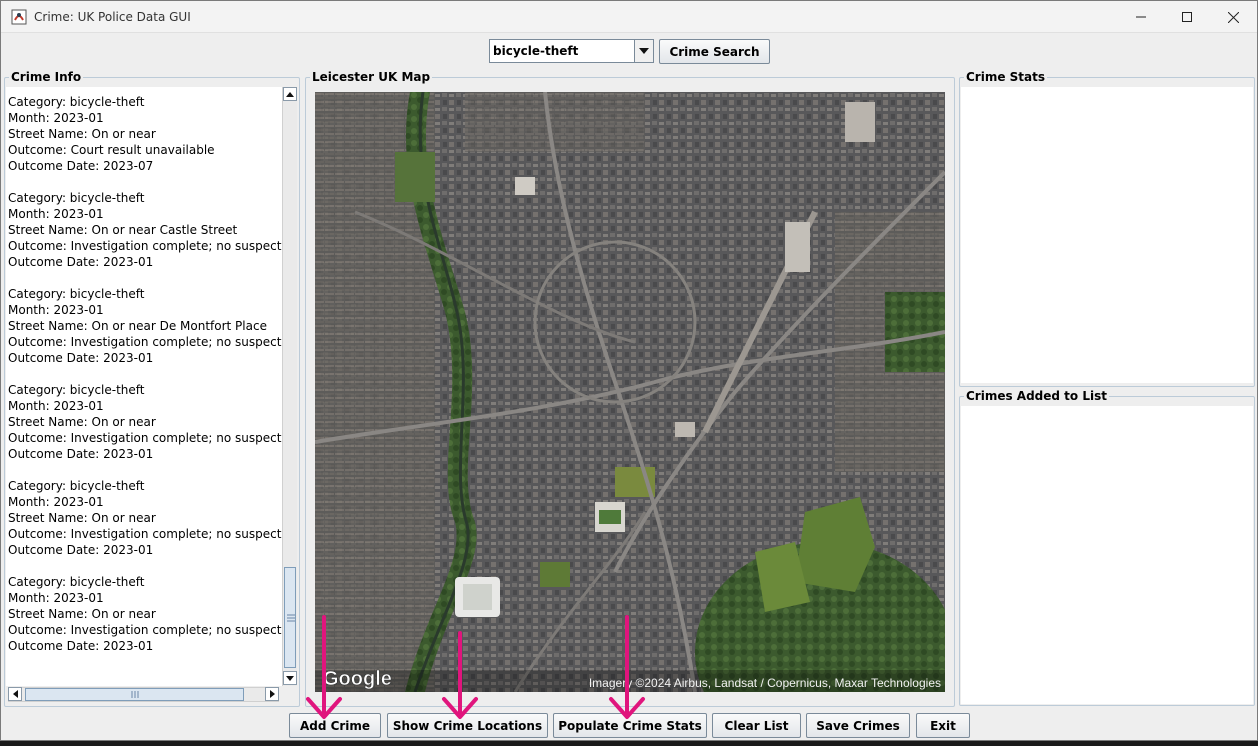  What do you see at coordinates (714, 51) in the screenshot?
I see `crime-search-button: Crime Search` at bounding box center [714, 51].